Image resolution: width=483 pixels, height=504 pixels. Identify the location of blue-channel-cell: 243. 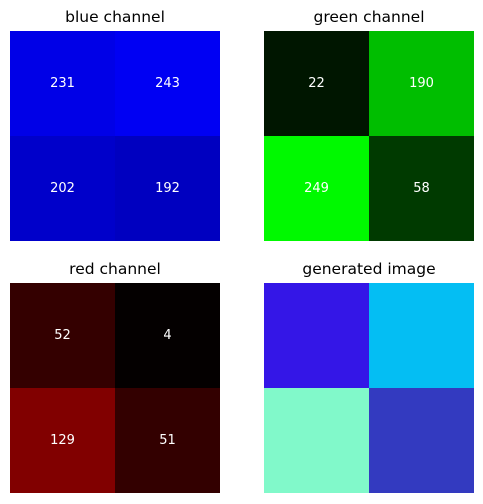
(167, 83).